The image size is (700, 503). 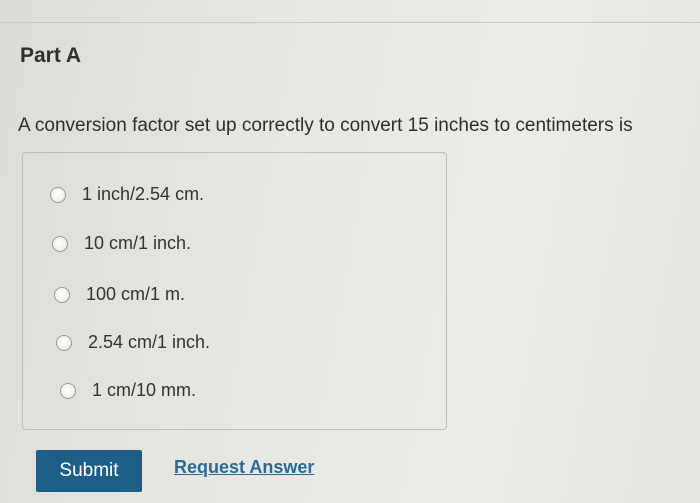 What do you see at coordinates (89, 471) in the screenshot?
I see `submit-button: Submit` at bounding box center [89, 471].